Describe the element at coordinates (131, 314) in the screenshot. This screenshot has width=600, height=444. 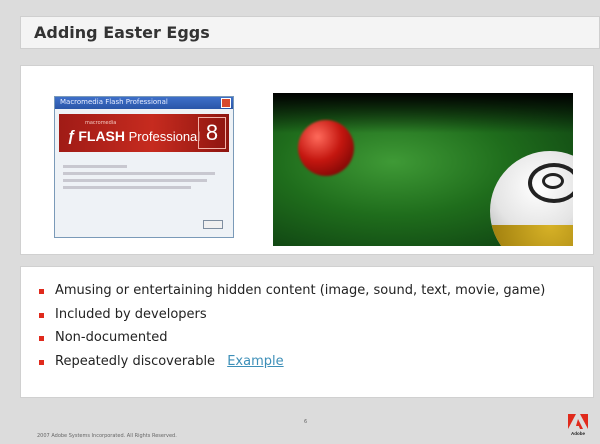
I see `bullet-text: Included by developers` at that location.